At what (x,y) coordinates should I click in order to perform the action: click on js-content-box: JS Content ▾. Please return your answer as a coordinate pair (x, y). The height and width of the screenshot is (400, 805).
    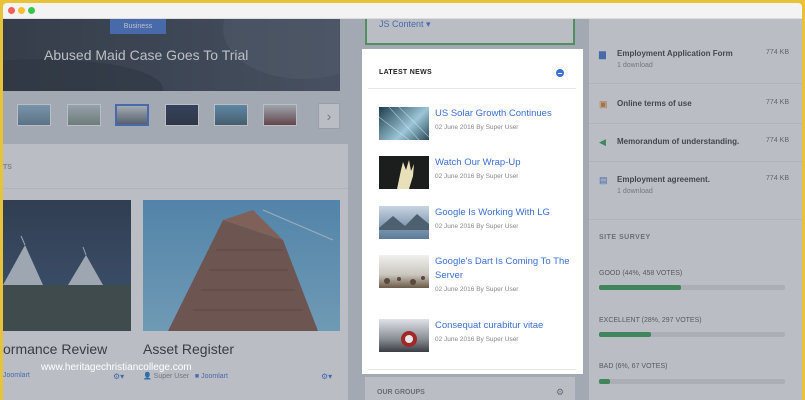
    Looking at the image, I should click on (470, 32).